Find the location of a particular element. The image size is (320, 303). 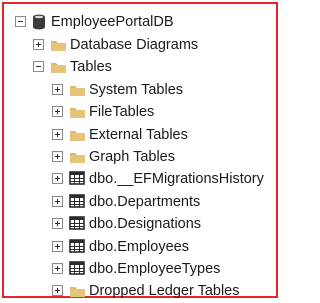

tree-node-table-employeetypes: dbo.EmployeeTypes is located at coordinates (140, 269).